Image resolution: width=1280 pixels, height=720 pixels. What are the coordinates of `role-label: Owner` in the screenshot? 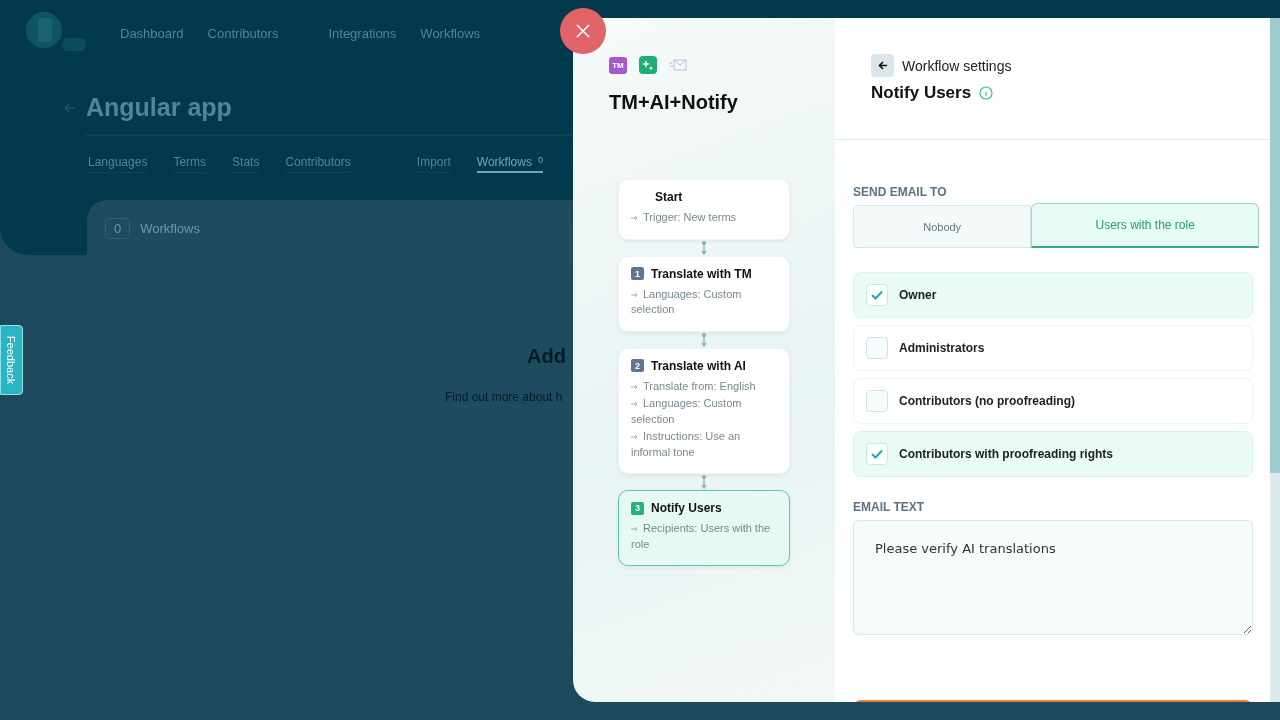 It's located at (918, 295).